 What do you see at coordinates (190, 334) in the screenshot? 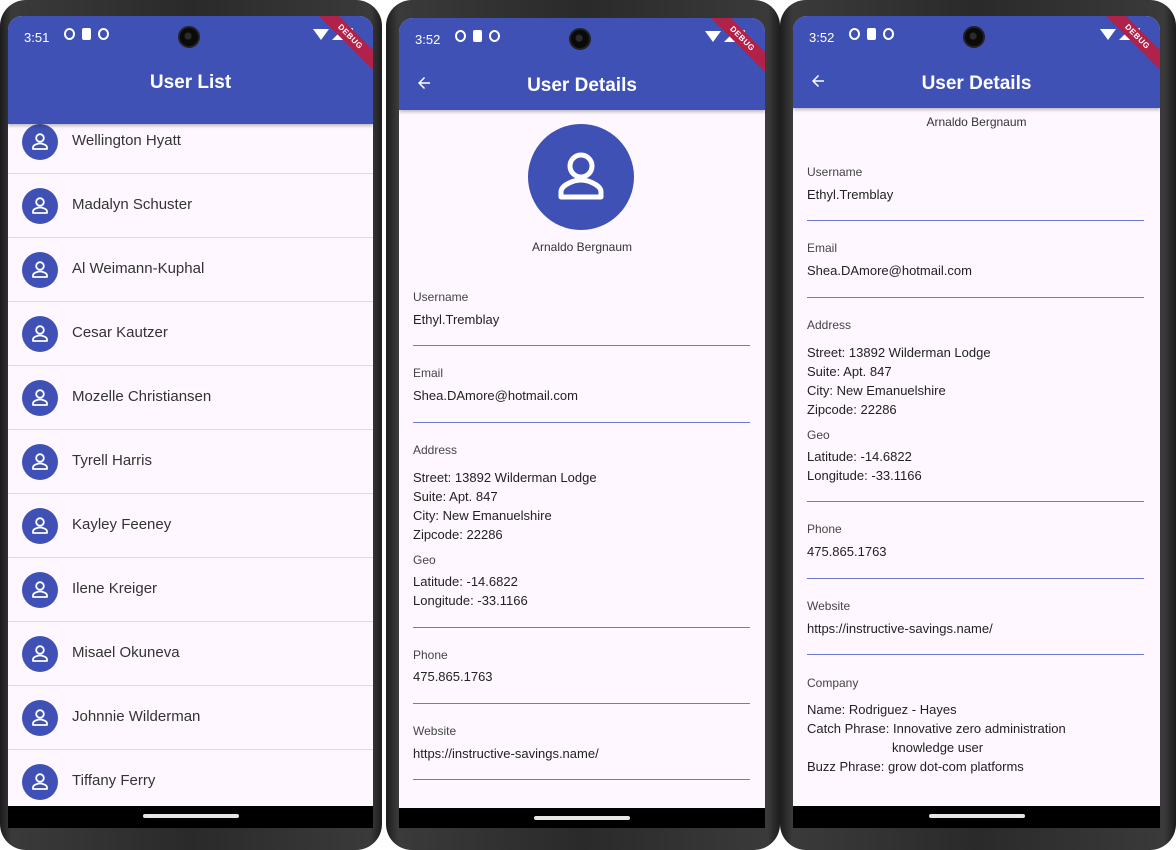
I see `user-list-item: Cesar Kautzer` at bounding box center [190, 334].